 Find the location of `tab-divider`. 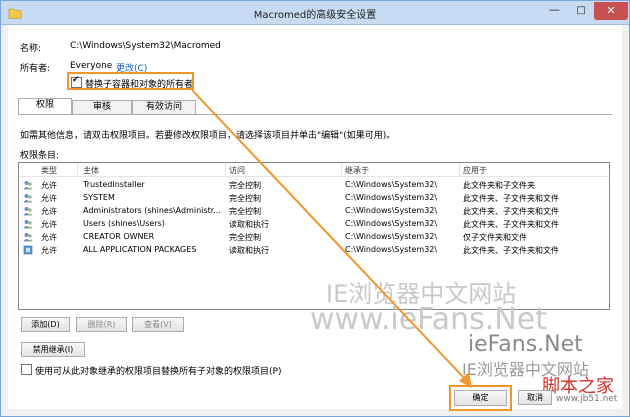

tab-divider is located at coordinates (315, 114).